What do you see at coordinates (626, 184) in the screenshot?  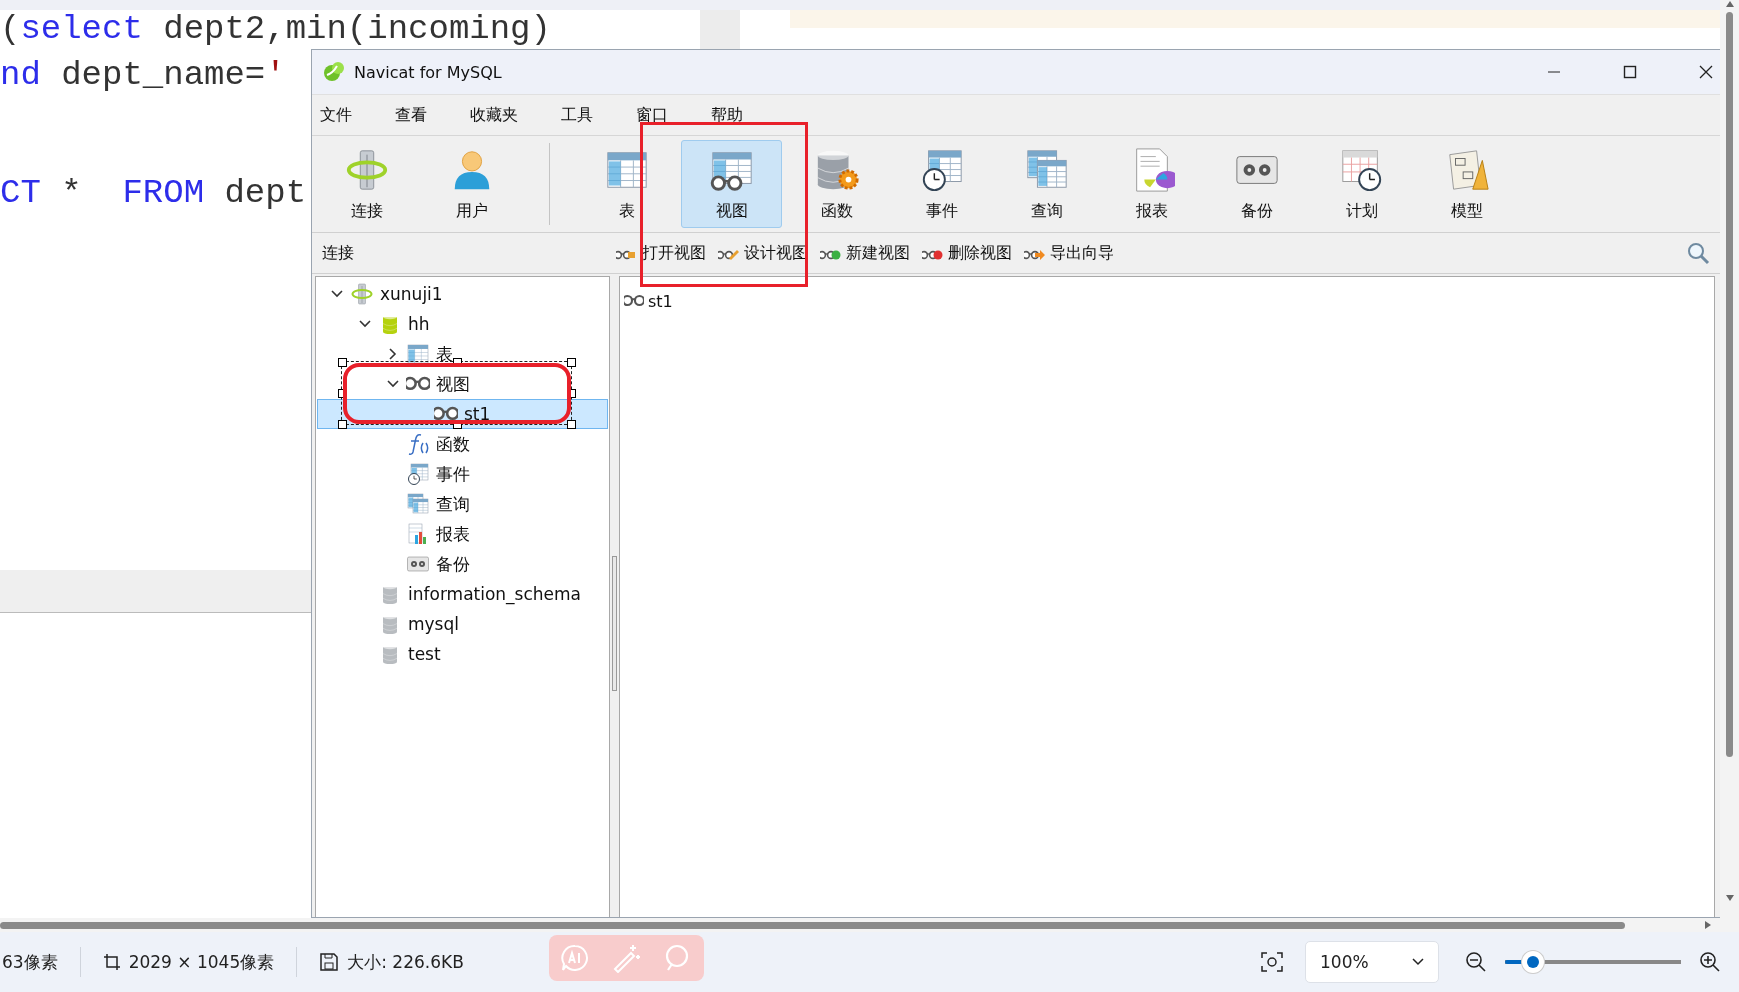 I see `toolbar-button: 表` at bounding box center [626, 184].